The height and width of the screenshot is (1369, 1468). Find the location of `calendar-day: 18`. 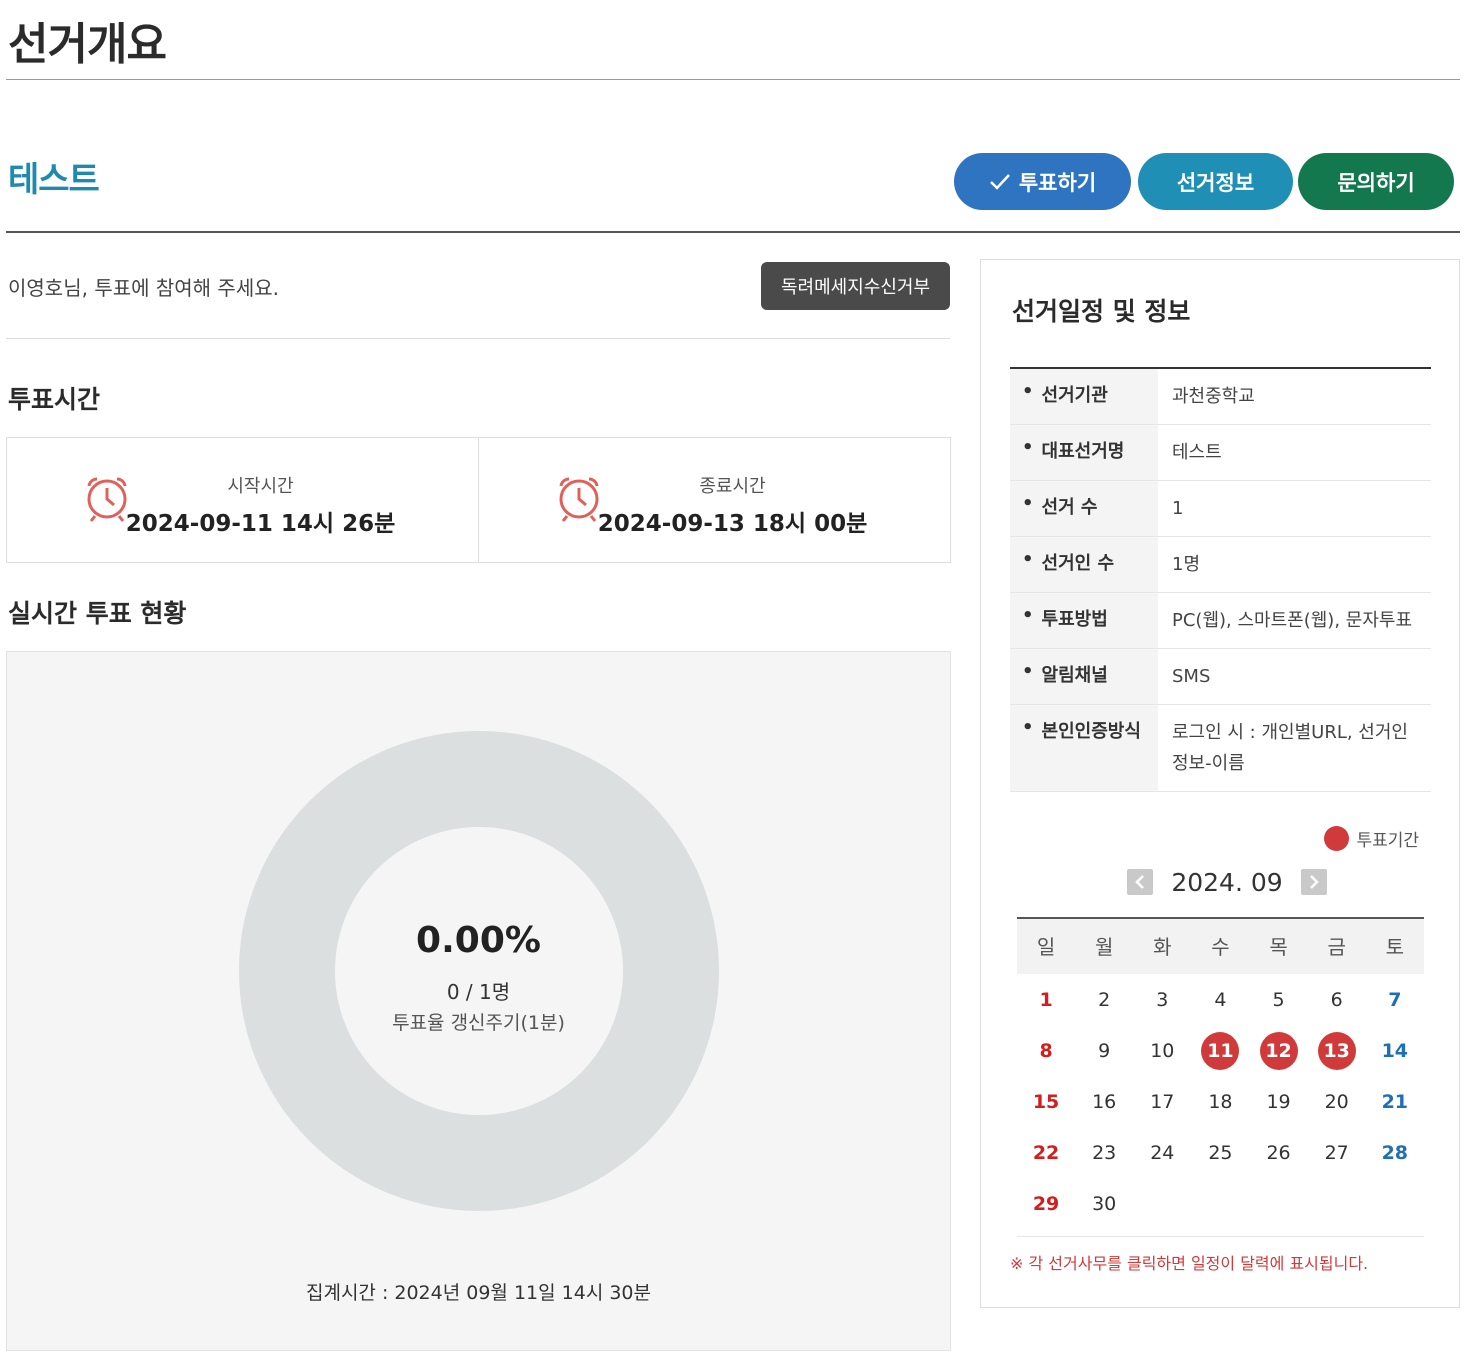

calendar-day: 18 is located at coordinates (1220, 1102).